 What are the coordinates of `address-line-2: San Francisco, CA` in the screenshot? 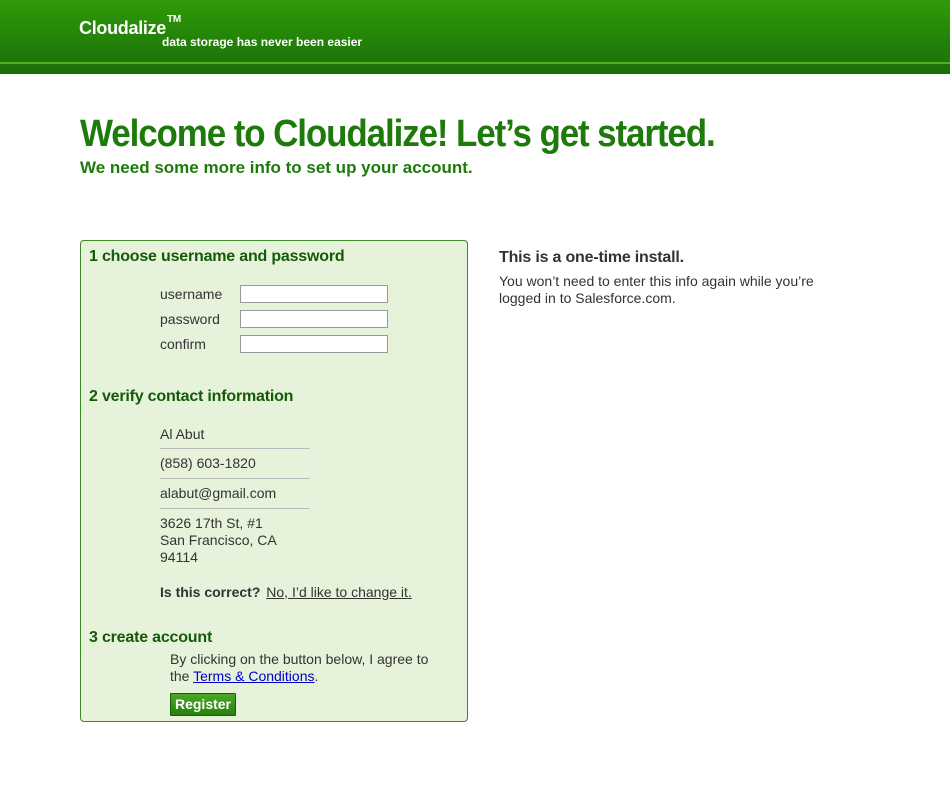 It's located at (218, 540).